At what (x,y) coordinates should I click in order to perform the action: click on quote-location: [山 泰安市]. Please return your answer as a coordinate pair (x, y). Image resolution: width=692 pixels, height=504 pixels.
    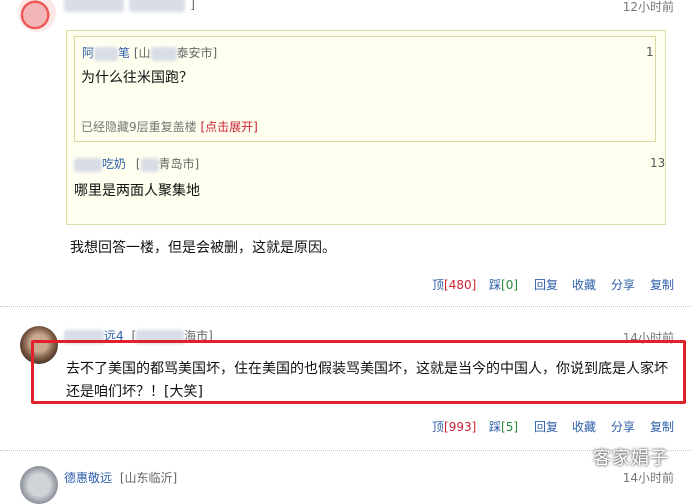
    Looking at the image, I should click on (175, 53).